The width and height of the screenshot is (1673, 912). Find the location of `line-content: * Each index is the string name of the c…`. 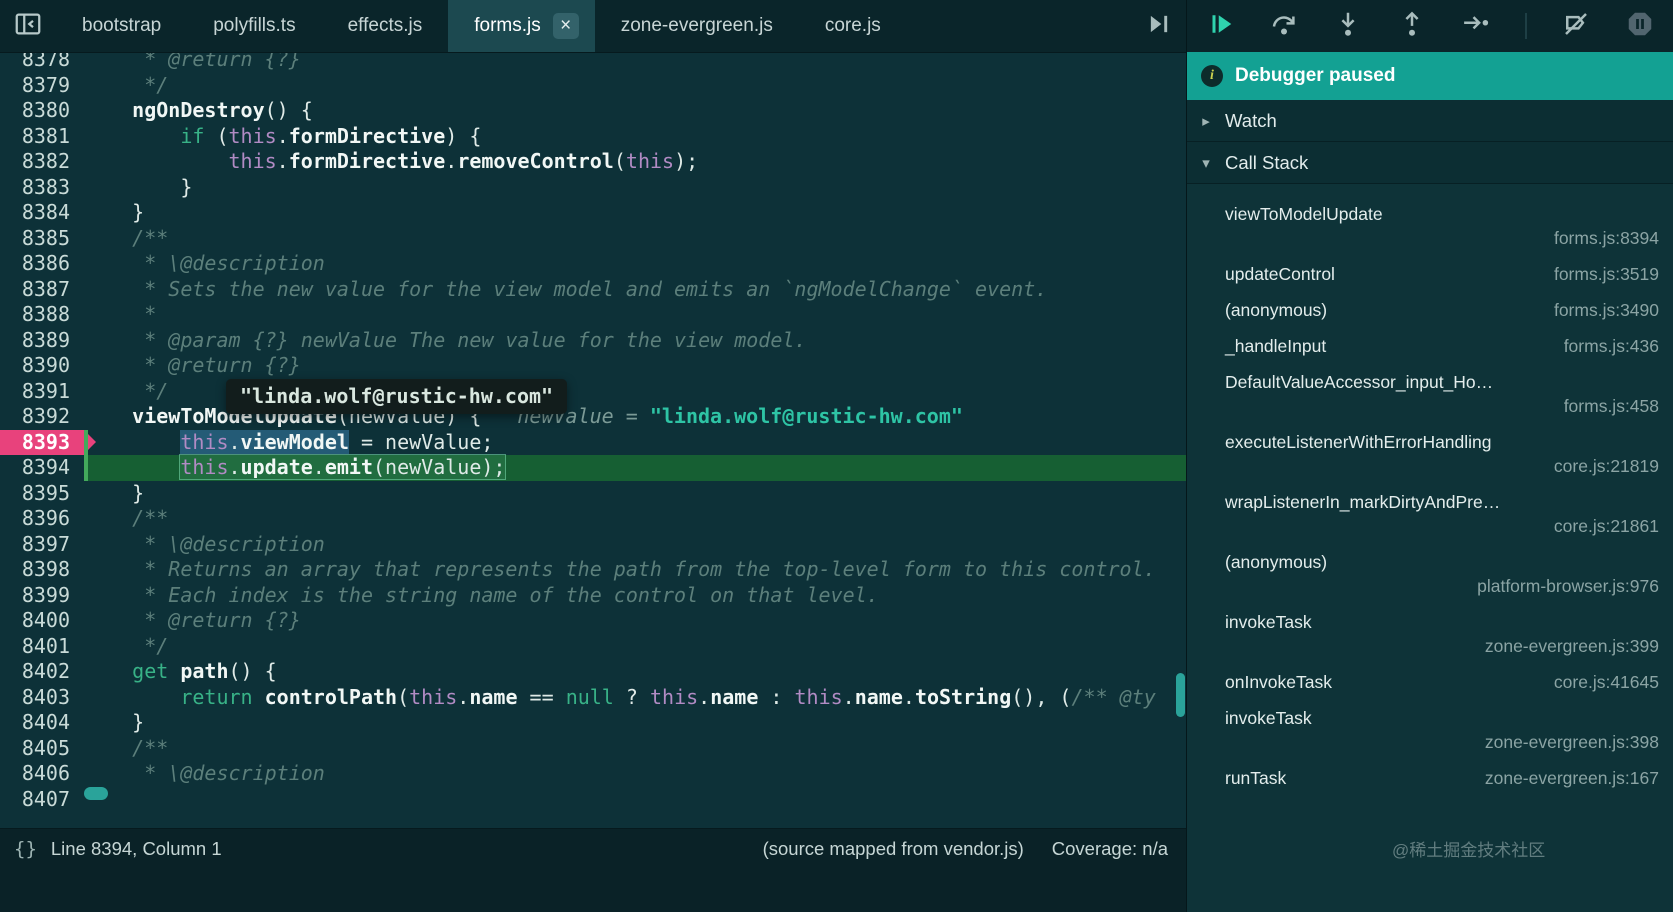

line-content: * Each index is the string name of the c… is located at coordinates (635, 596).